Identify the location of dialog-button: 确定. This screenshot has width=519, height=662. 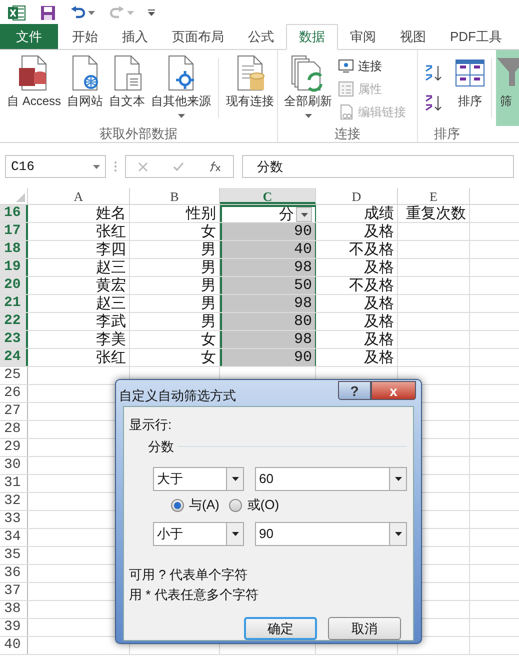
(280, 628).